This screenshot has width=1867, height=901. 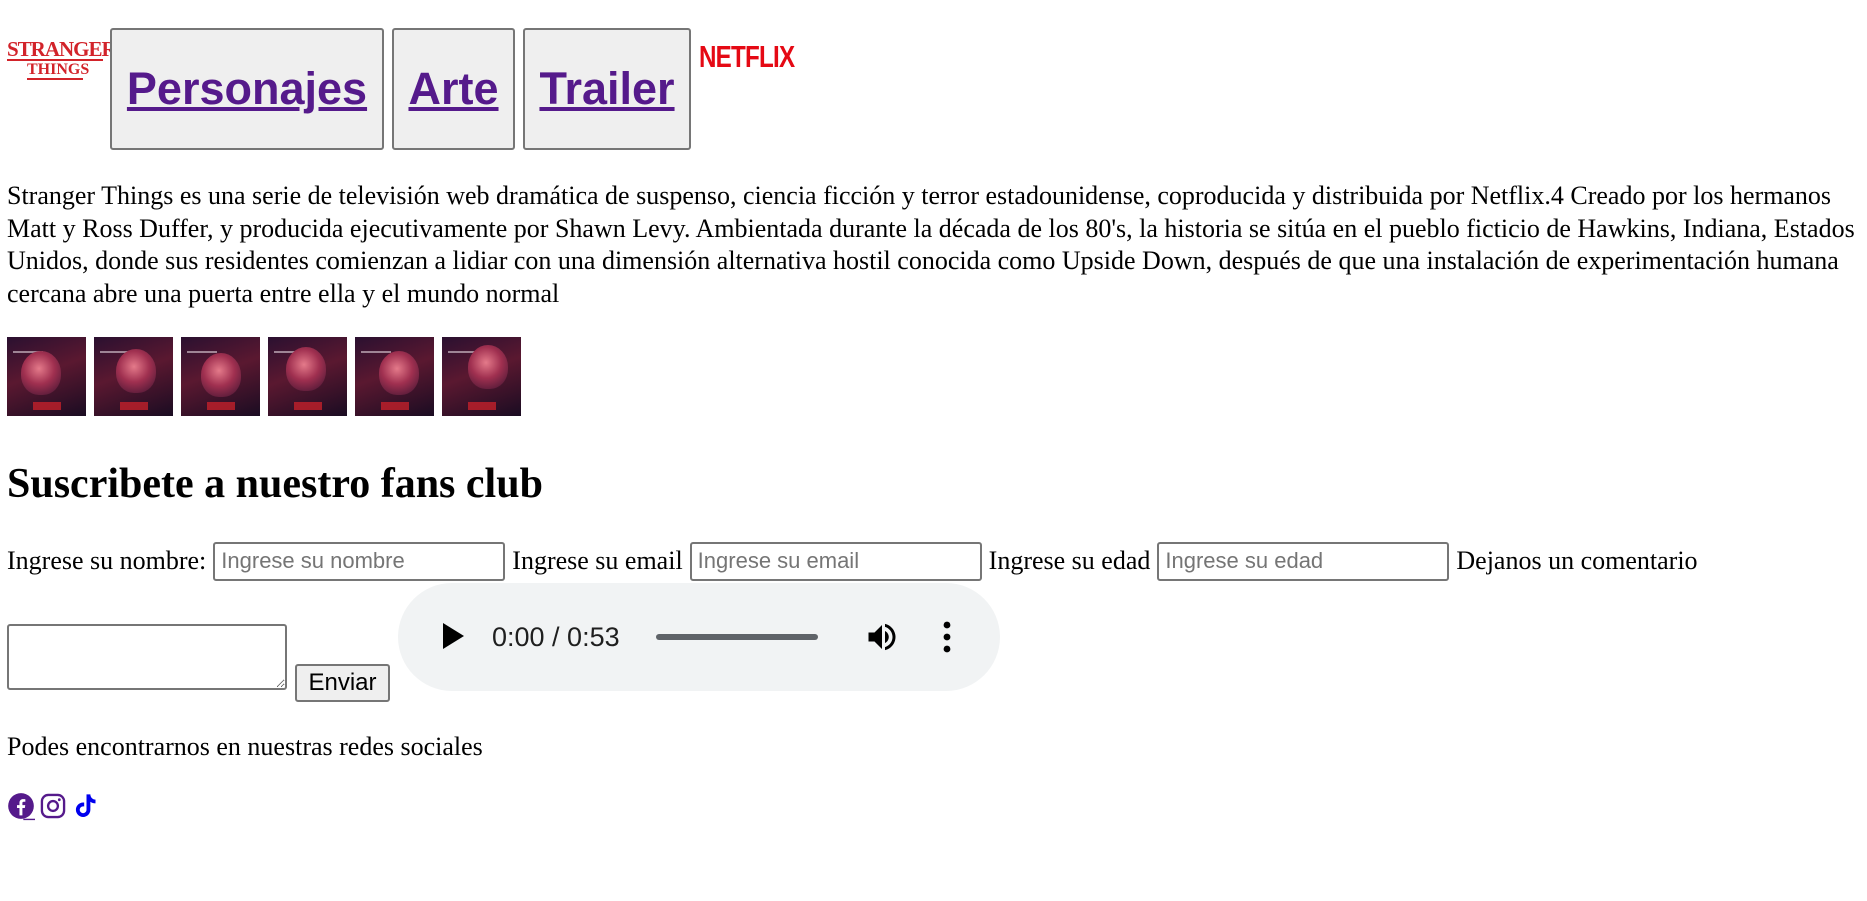 I want to click on nav-button-personajes: Personajes, so click(x=247, y=89).